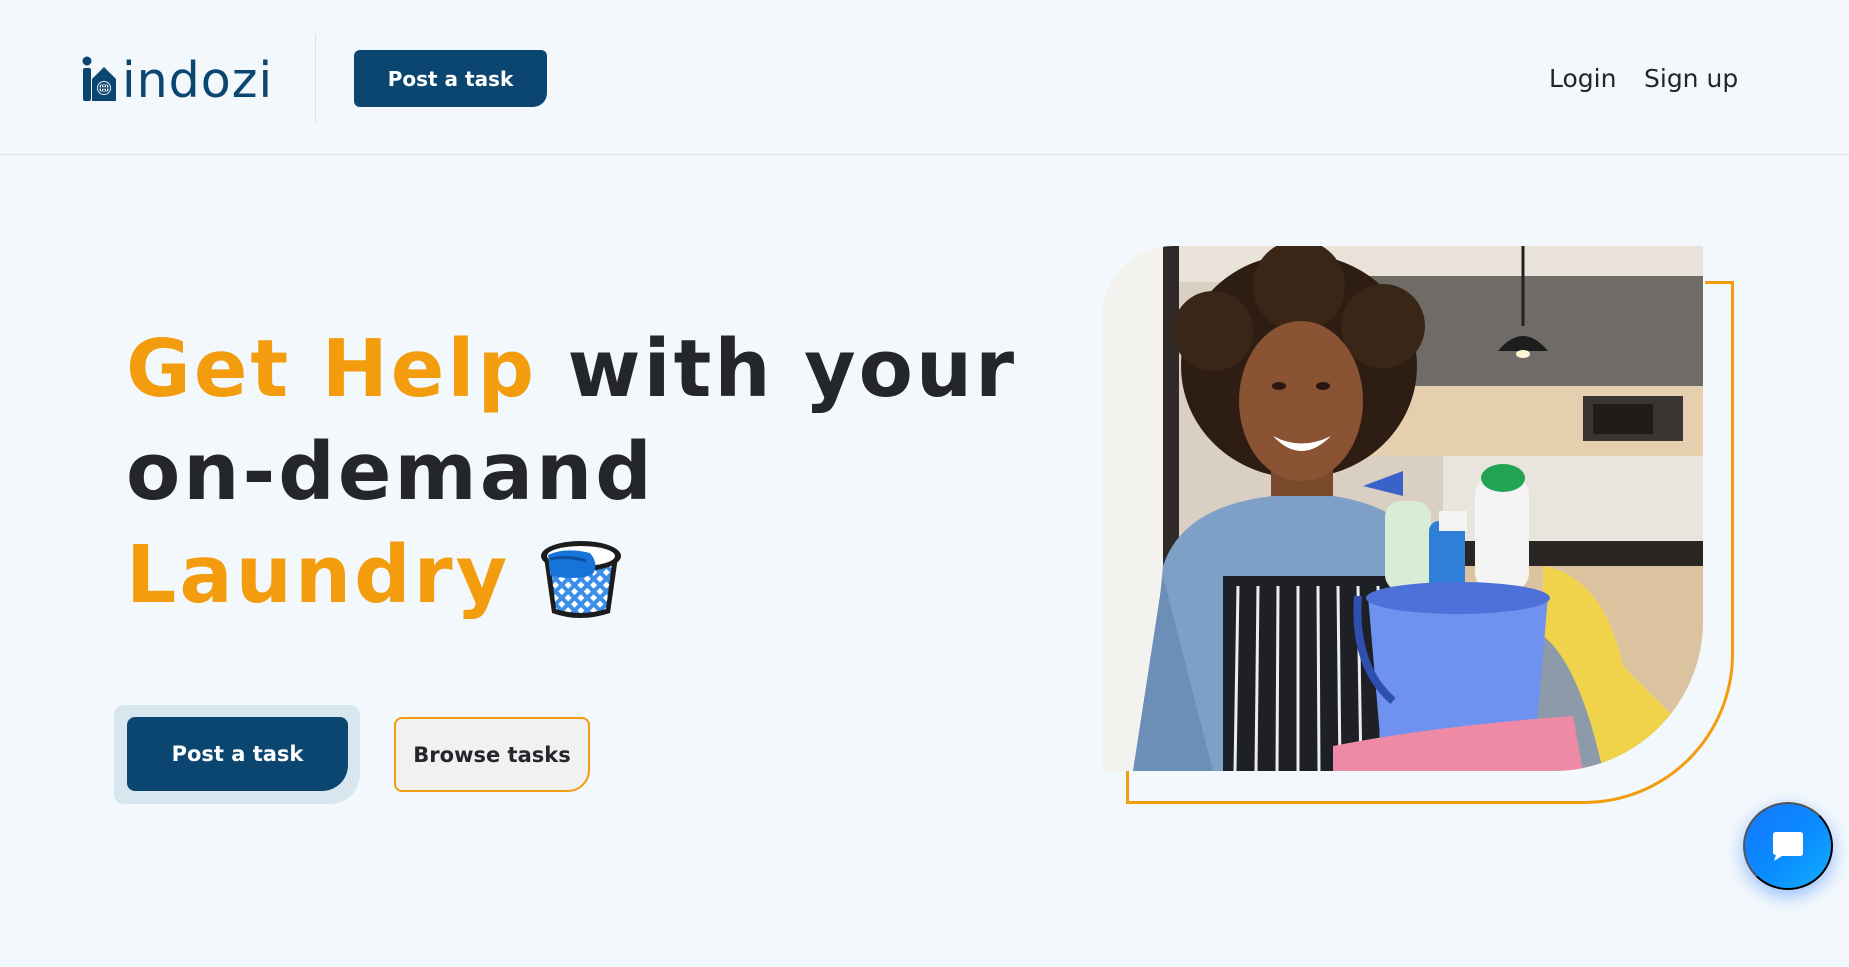 The image size is (1849, 967). What do you see at coordinates (318, 575) in the screenshot?
I see `hero-title-accent-service: Laundry` at bounding box center [318, 575].